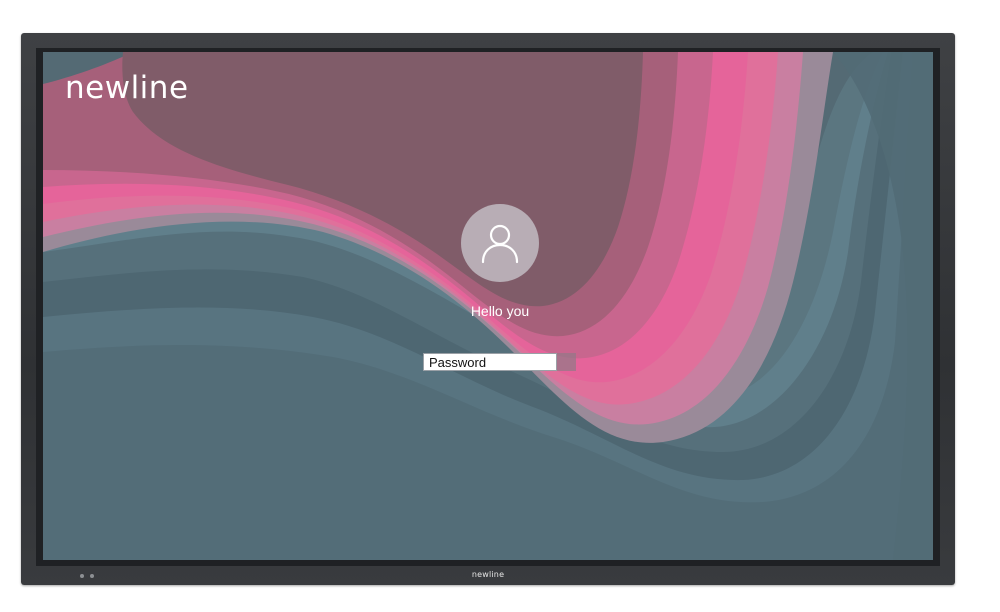 The image size is (1000, 612). I want to click on bezel-logo: newline, so click(488, 574).